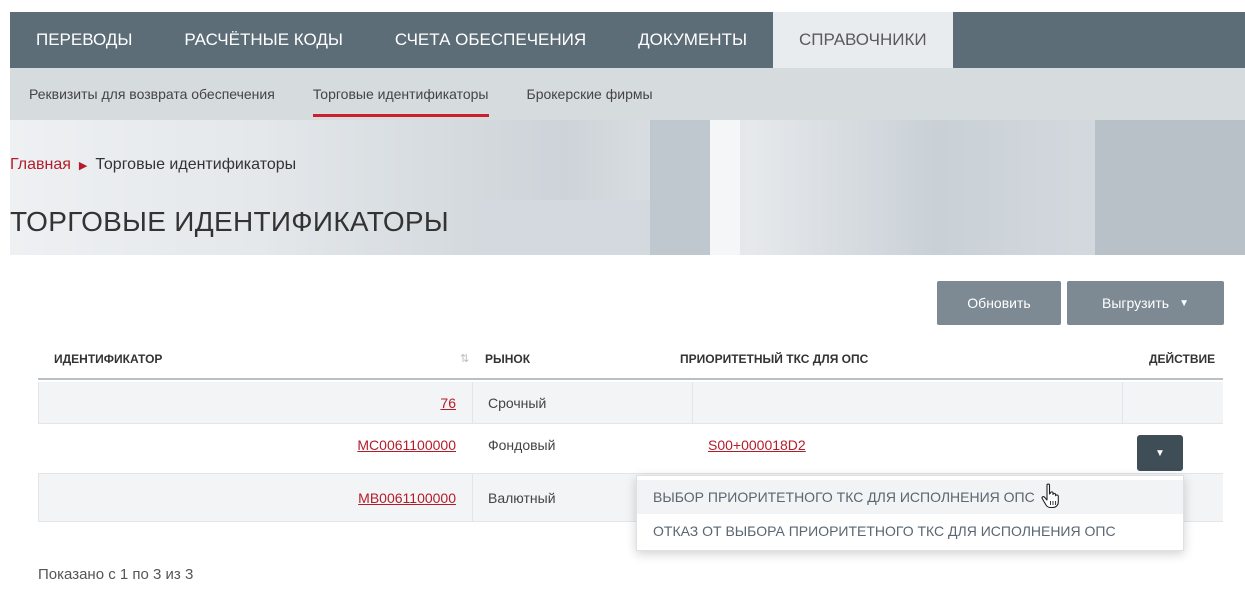 This screenshot has height=606, width=1245. What do you see at coordinates (490, 40) in the screenshot?
I see `nav-item-collateral-accounts: СЧЕТА ОБЕСПЕЧЕНИЯ` at bounding box center [490, 40].